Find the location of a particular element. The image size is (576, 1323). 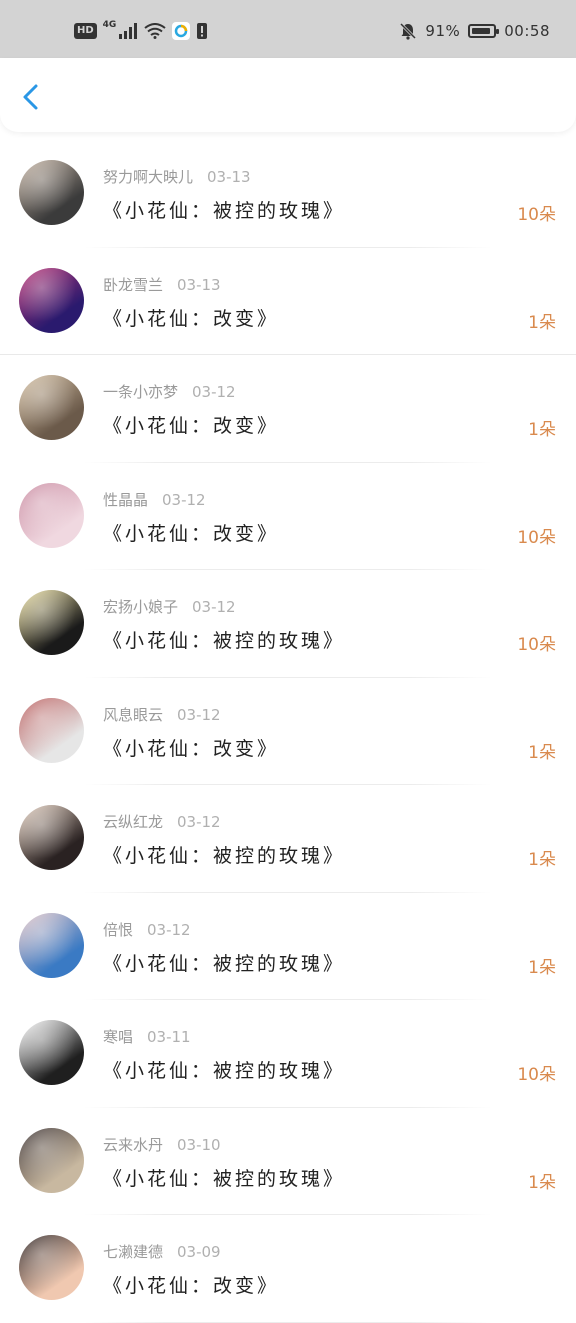

sender-meta: 卧龙雪兰 03-13 is located at coordinates (162, 284).